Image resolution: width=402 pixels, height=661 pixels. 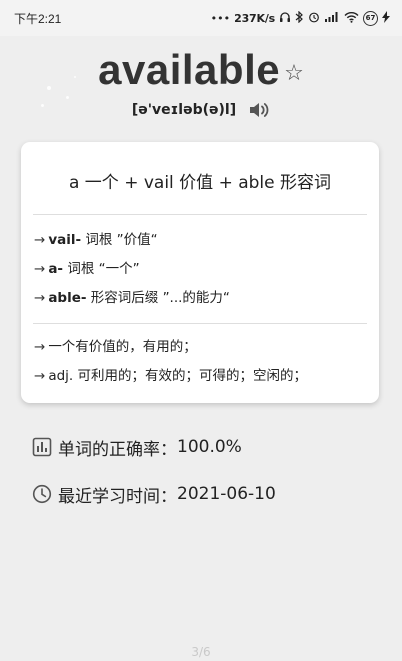 I want to click on accuracy-stat: 单词的正确率： 100.0%, so click(x=137, y=447).